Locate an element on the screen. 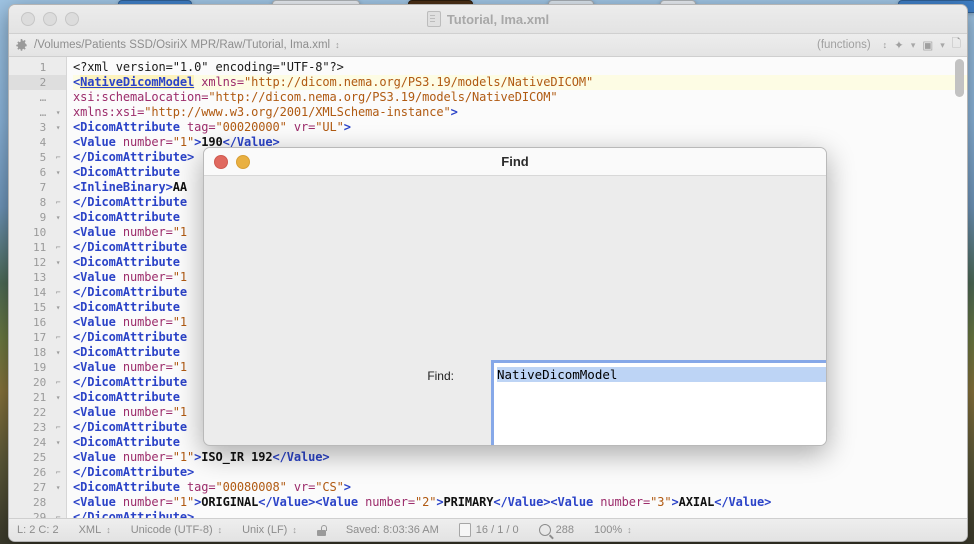 The width and height of the screenshot is (974, 544). gutter-row: 9 ▾ is located at coordinates (37, 217).